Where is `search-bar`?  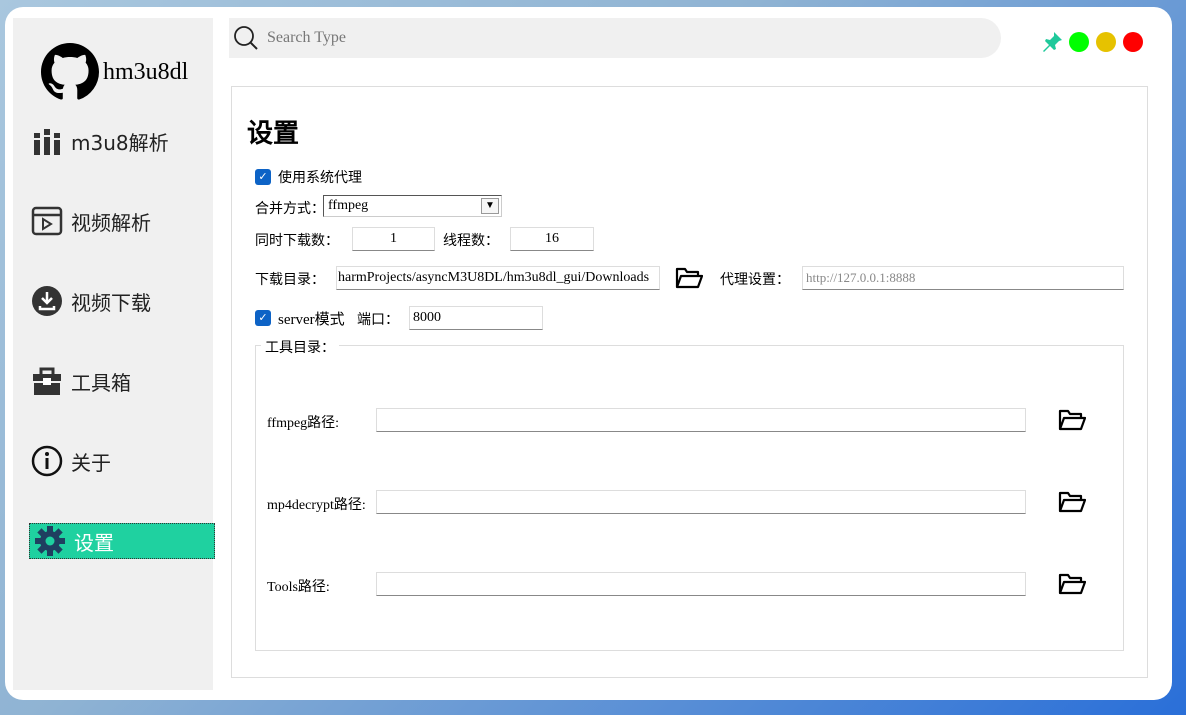 search-bar is located at coordinates (615, 38).